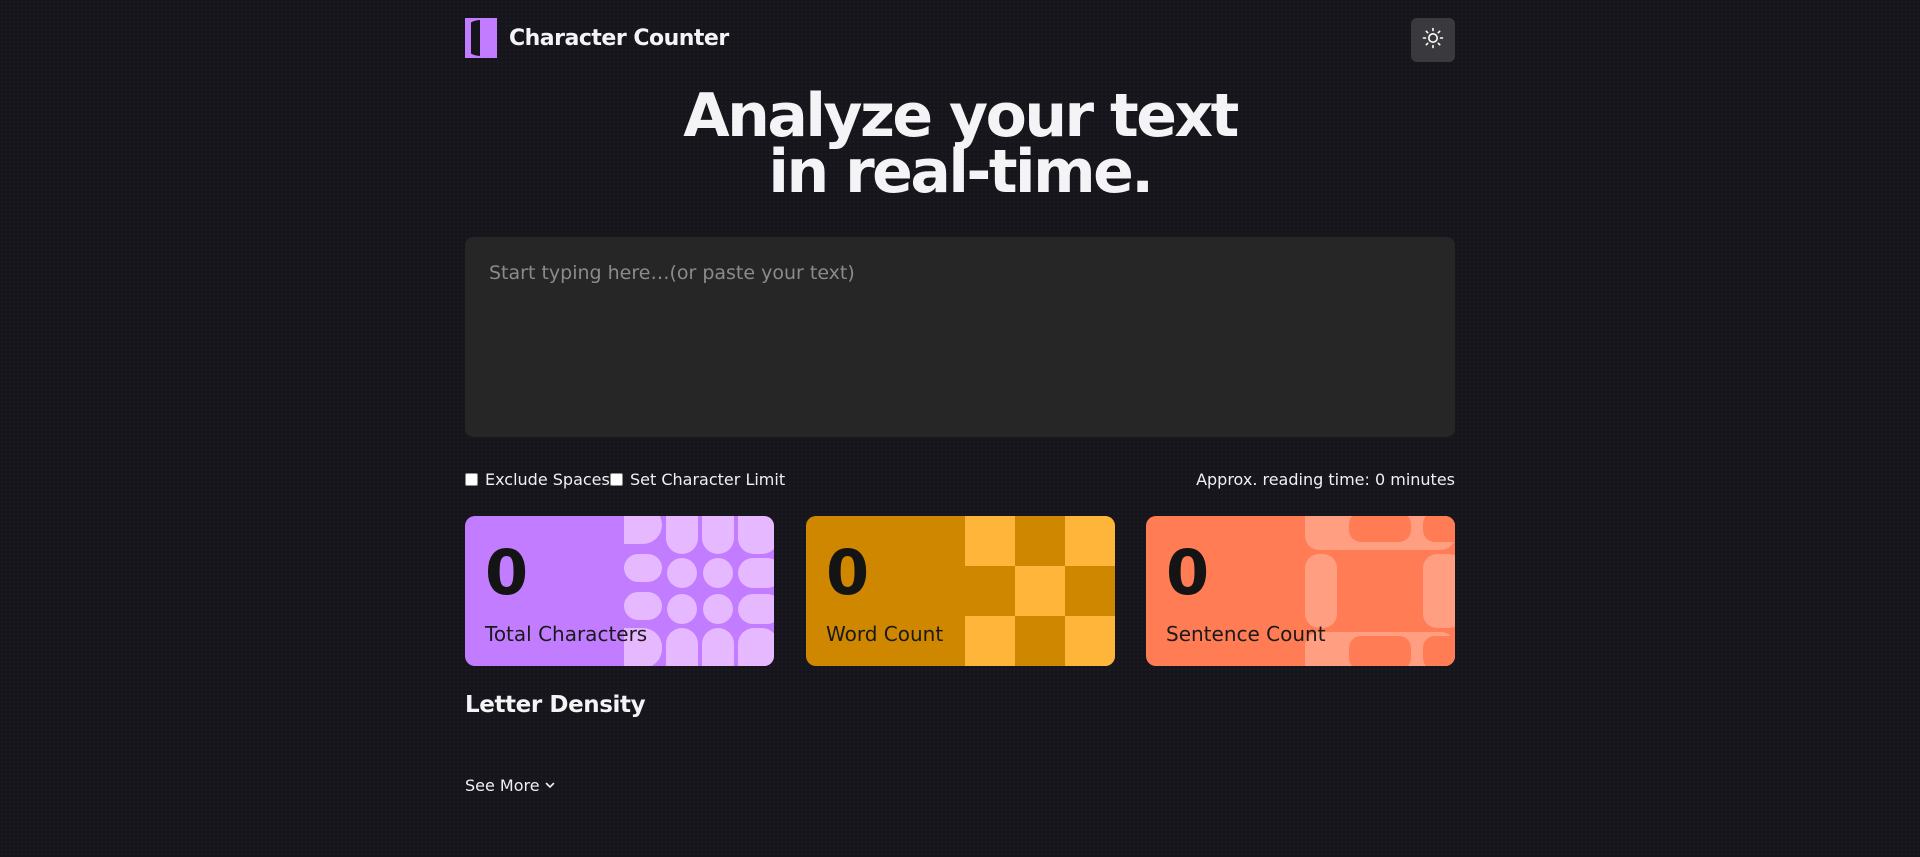 The width and height of the screenshot is (1920, 857). What do you see at coordinates (616, 479) in the screenshot?
I see `char-limit-checkbox` at bounding box center [616, 479].